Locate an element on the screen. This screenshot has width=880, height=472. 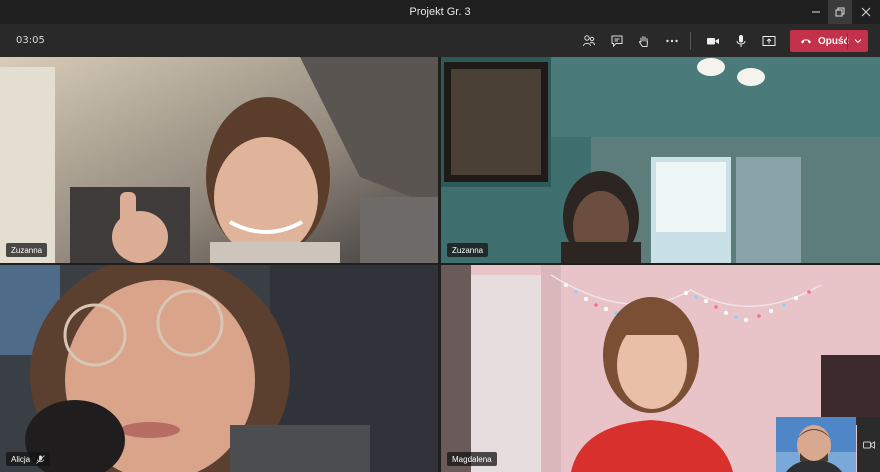
participant-nameplate: Magdalena is located at coordinates (472, 459).